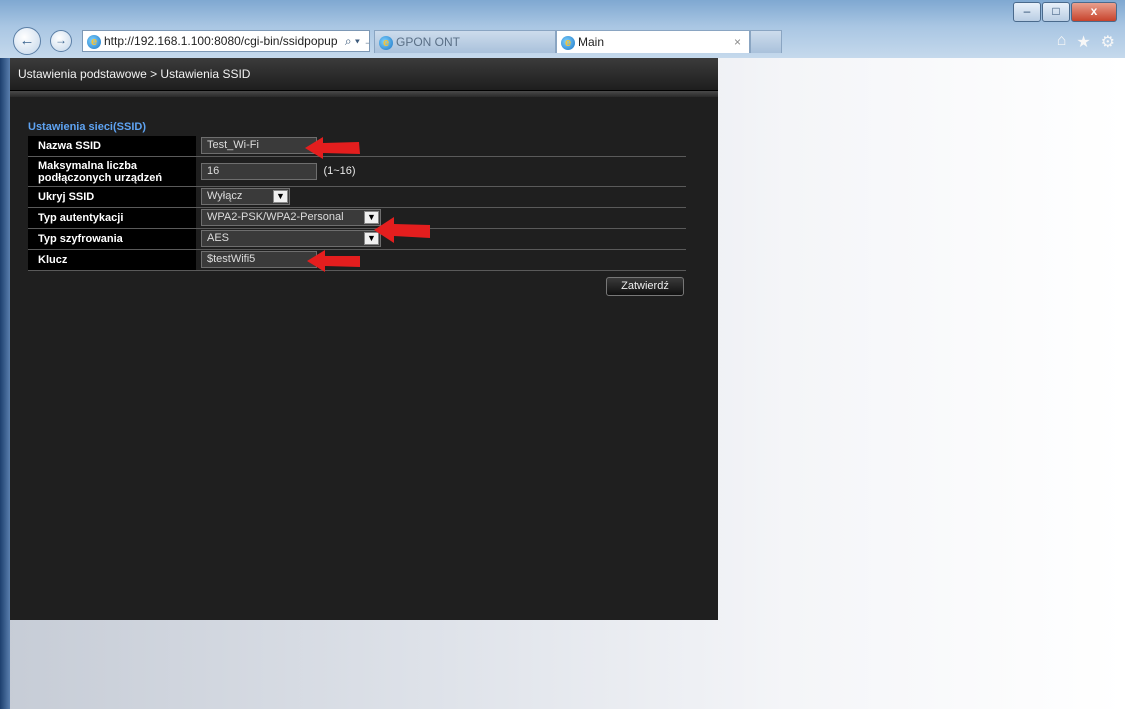 The height and width of the screenshot is (709, 1125). Describe the element at coordinates (766, 41) in the screenshot. I see `new-tab-button` at that location.